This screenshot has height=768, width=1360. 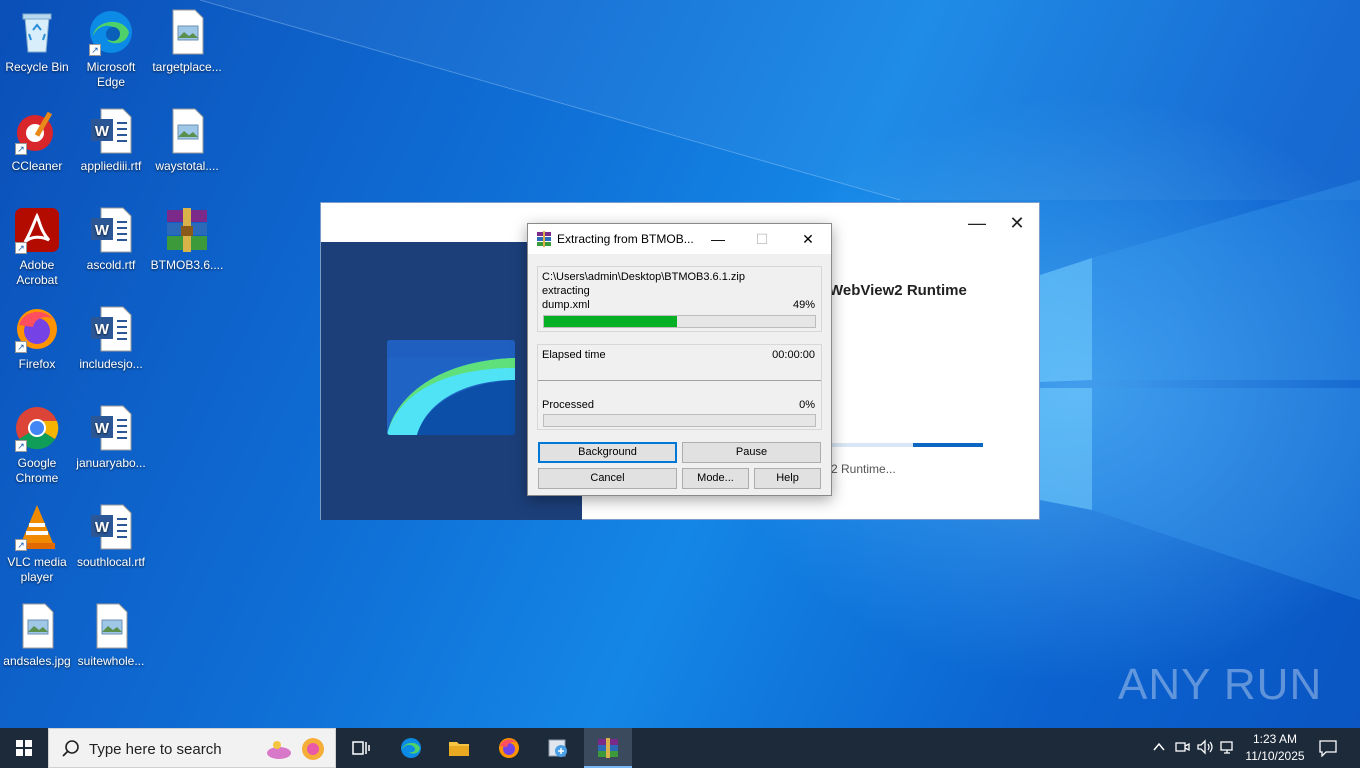 I want to click on dialog-minimize-button: —, so click(x=718, y=239).